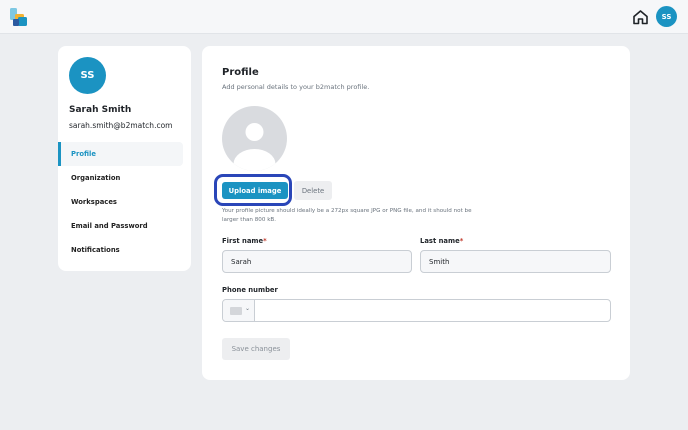 The width and height of the screenshot is (688, 430). What do you see at coordinates (121, 125) in the screenshot?
I see `user-email: sarah.smith@b2match.com` at bounding box center [121, 125].